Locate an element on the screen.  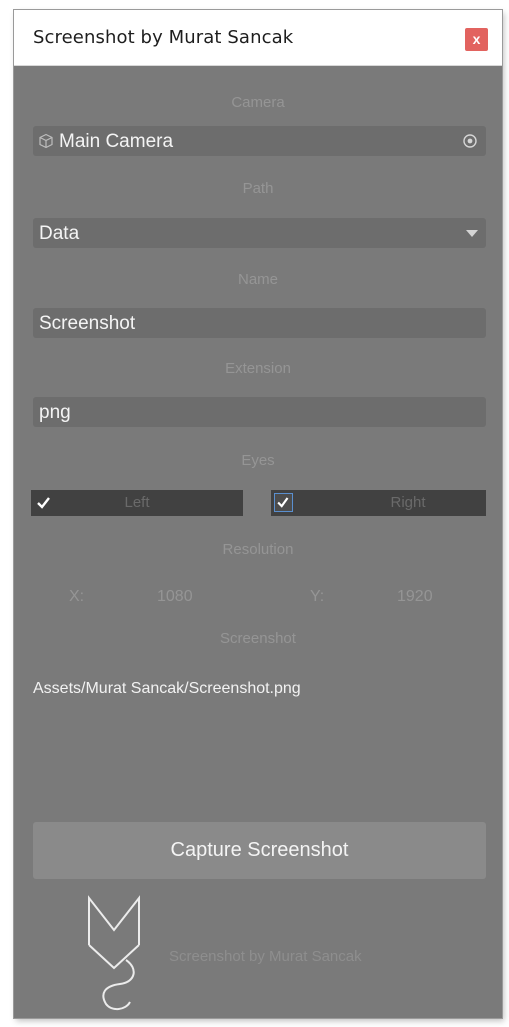
resolution-label: Resolution is located at coordinates (258, 549).